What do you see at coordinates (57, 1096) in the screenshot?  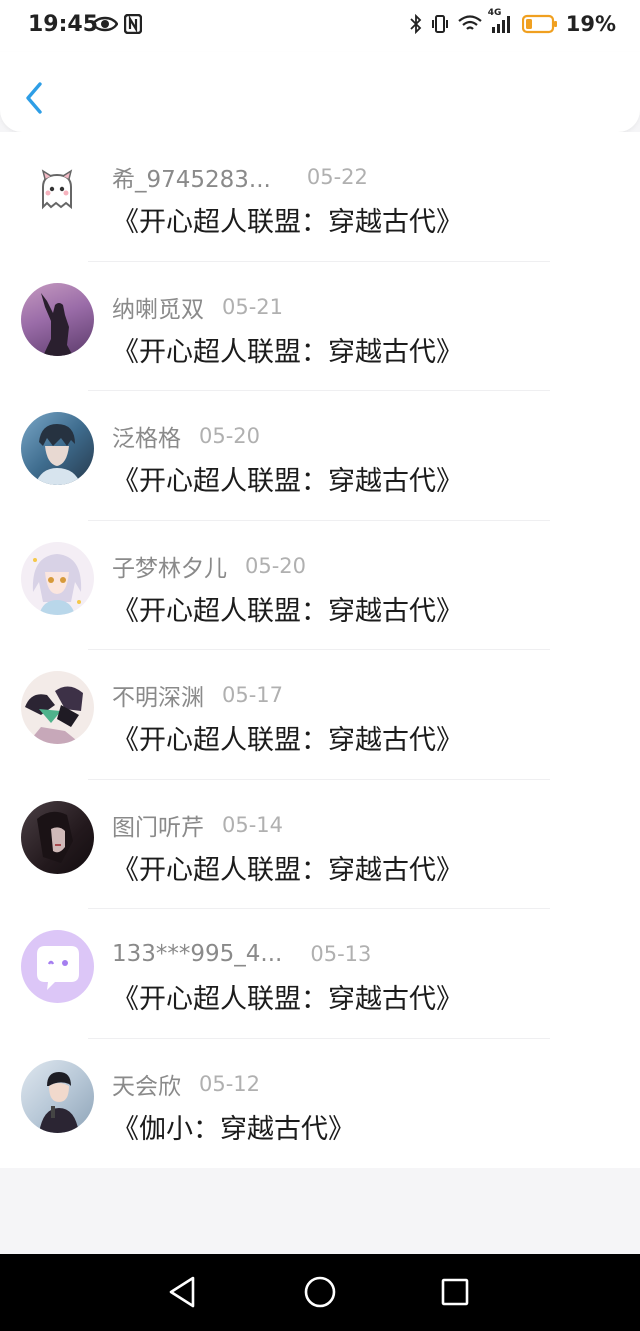 I see `photo-person-avatar` at bounding box center [57, 1096].